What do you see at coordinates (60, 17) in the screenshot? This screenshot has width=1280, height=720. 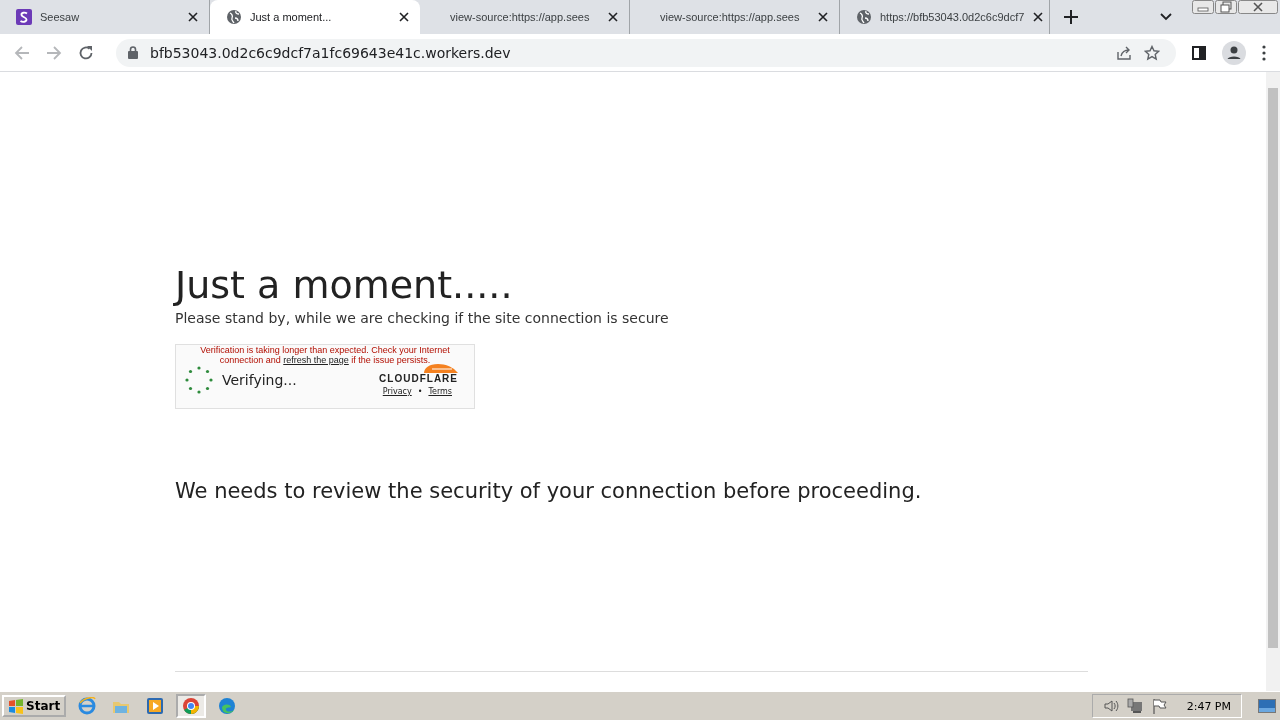 I see `tab-title: Seesaw` at bounding box center [60, 17].